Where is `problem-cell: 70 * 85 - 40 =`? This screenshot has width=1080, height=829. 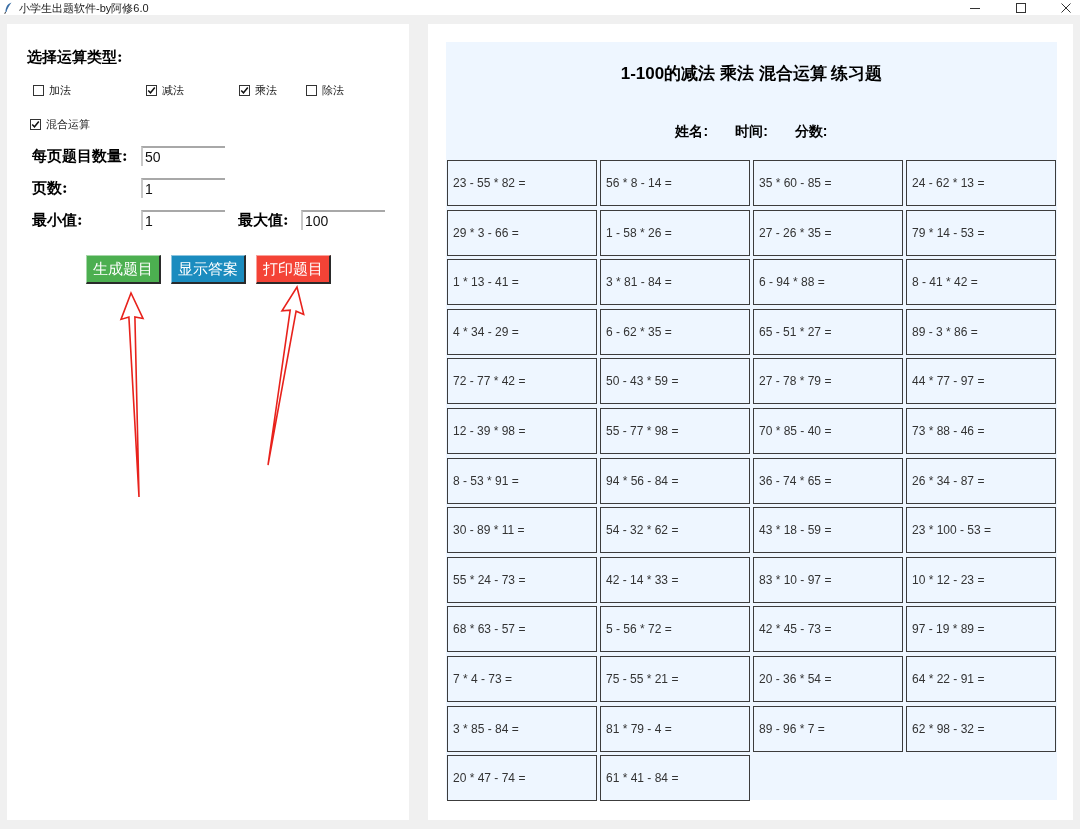 problem-cell: 70 * 85 - 40 = is located at coordinates (828, 430).